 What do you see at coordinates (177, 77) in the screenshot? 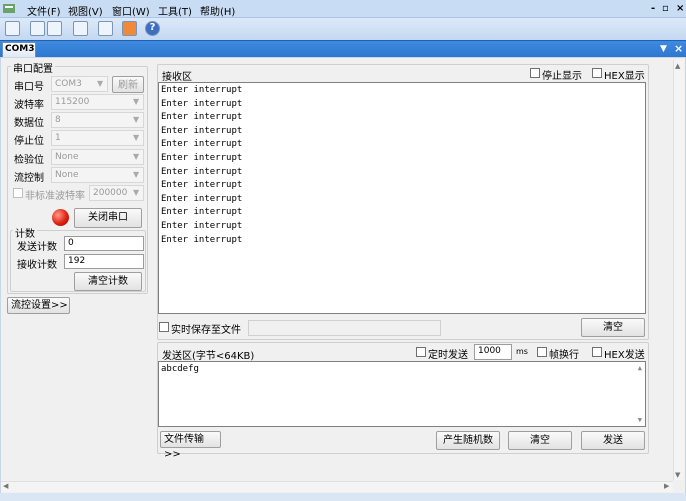
I see `receive-title: 接收区` at bounding box center [177, 77].